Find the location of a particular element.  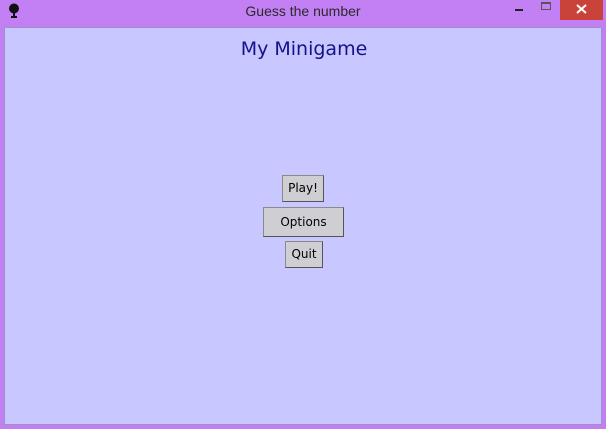

close-button is located at coordinates (581, 10).